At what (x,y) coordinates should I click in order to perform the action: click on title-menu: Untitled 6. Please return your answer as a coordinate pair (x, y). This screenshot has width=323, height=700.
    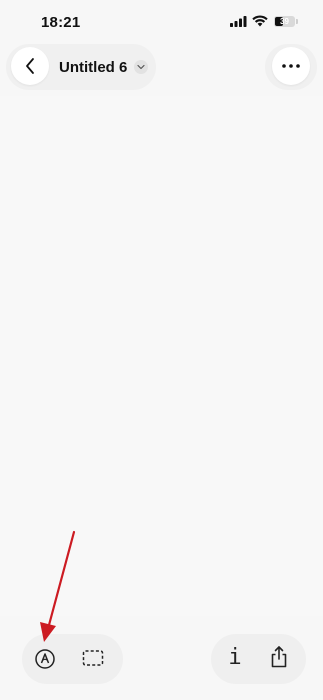
    Looking at the image, I should click on (104, 67).